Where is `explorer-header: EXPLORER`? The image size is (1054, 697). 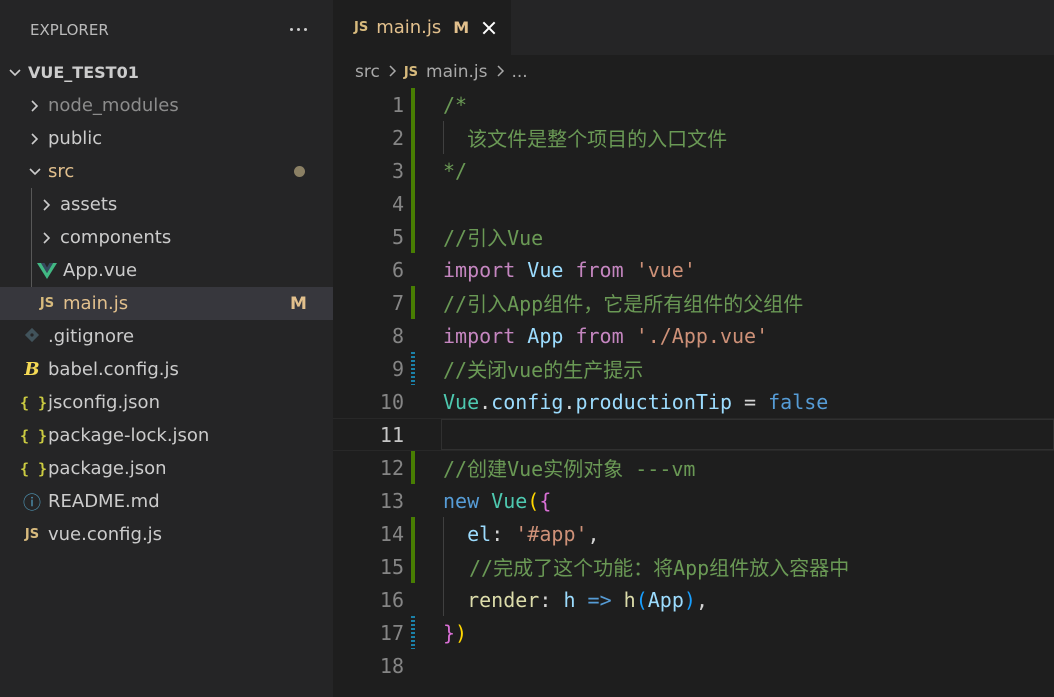 explorer-header: EXPLORER is located at coordinates (166, 30).